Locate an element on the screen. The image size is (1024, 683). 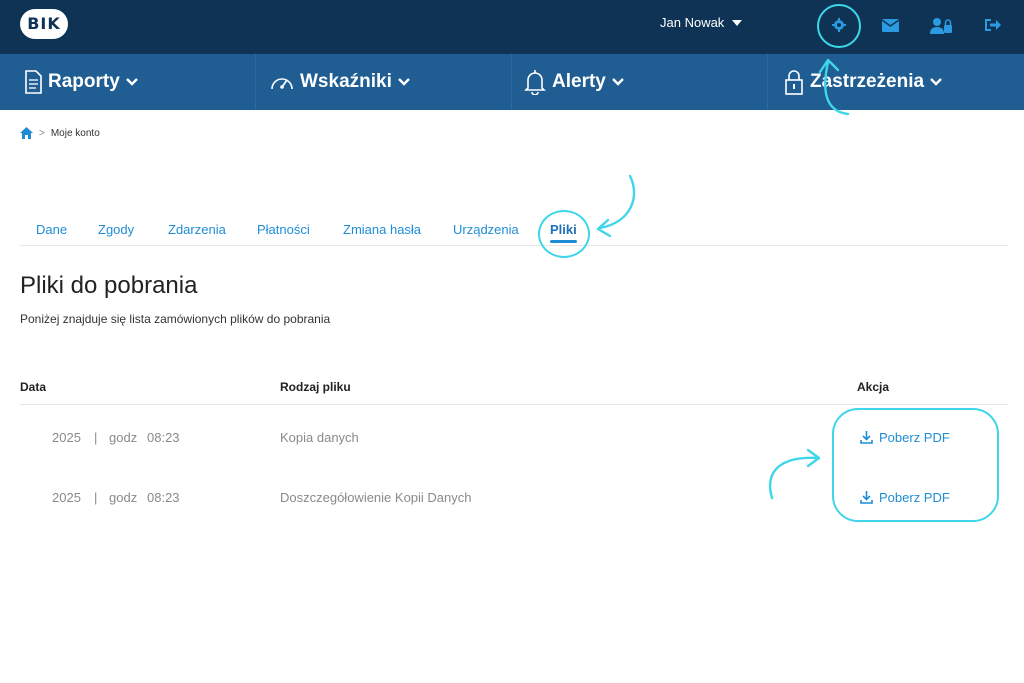
arrow-to-gear-head is located at coordinates (829, 66).